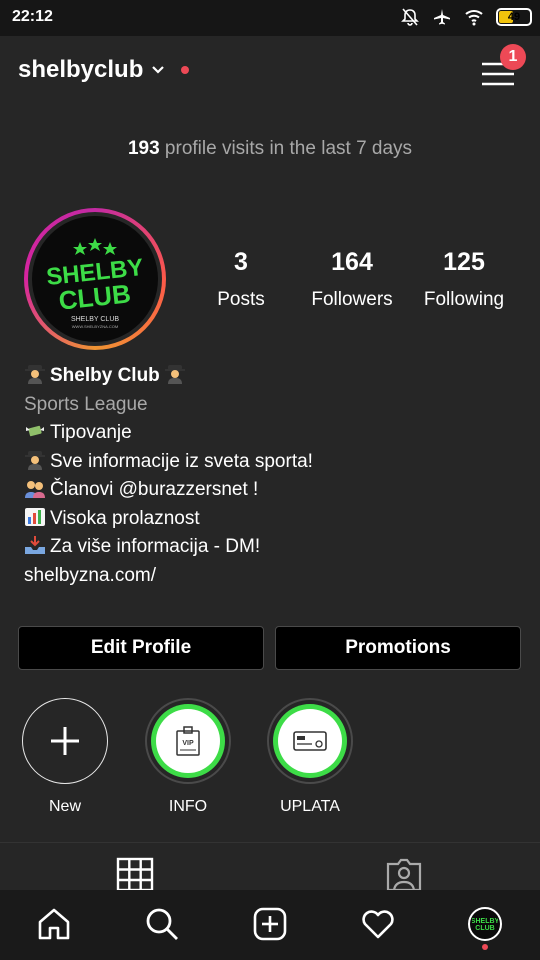  I want to click on battery-icon: 49, so click(514, 17).